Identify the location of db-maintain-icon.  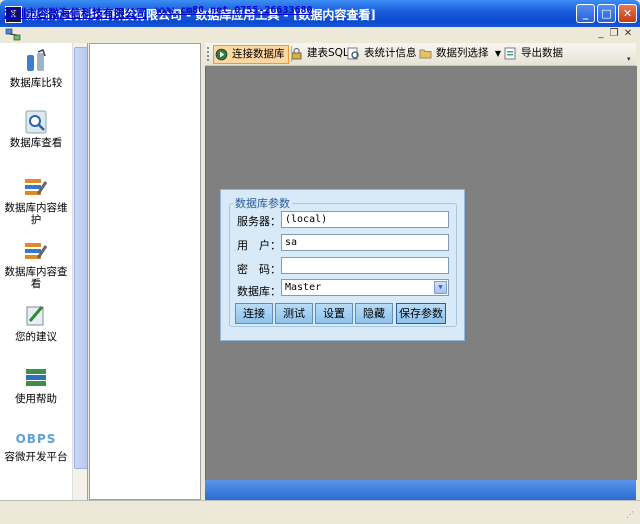
(36, 187).